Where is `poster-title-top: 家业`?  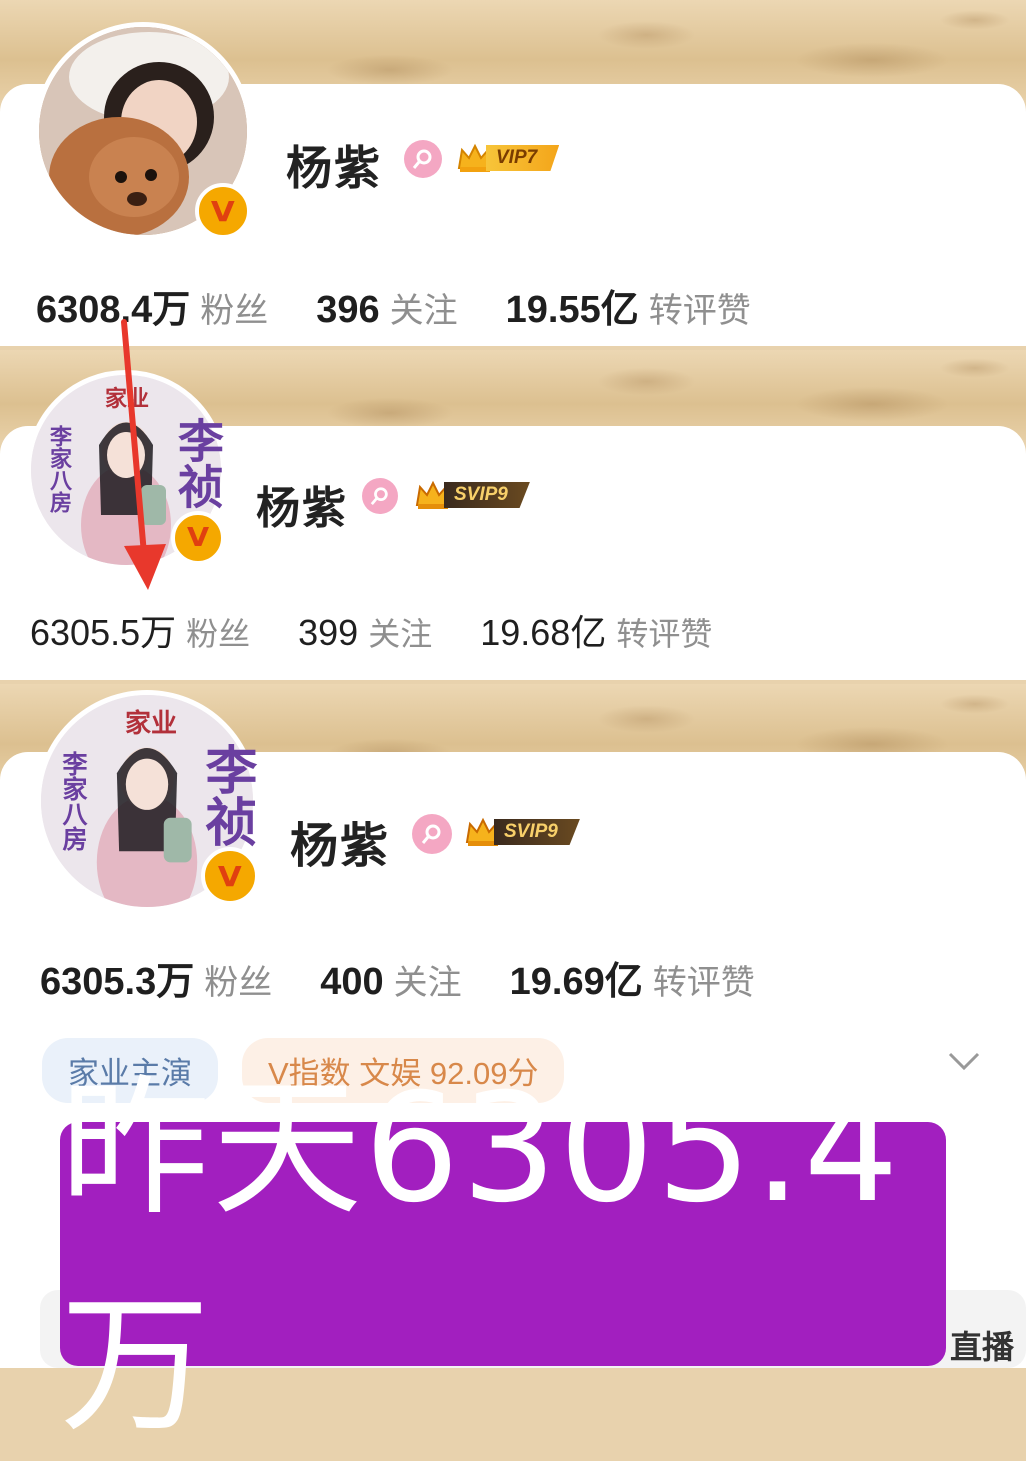 poster-title-top: 家业 is located at coordinates (151, 724).